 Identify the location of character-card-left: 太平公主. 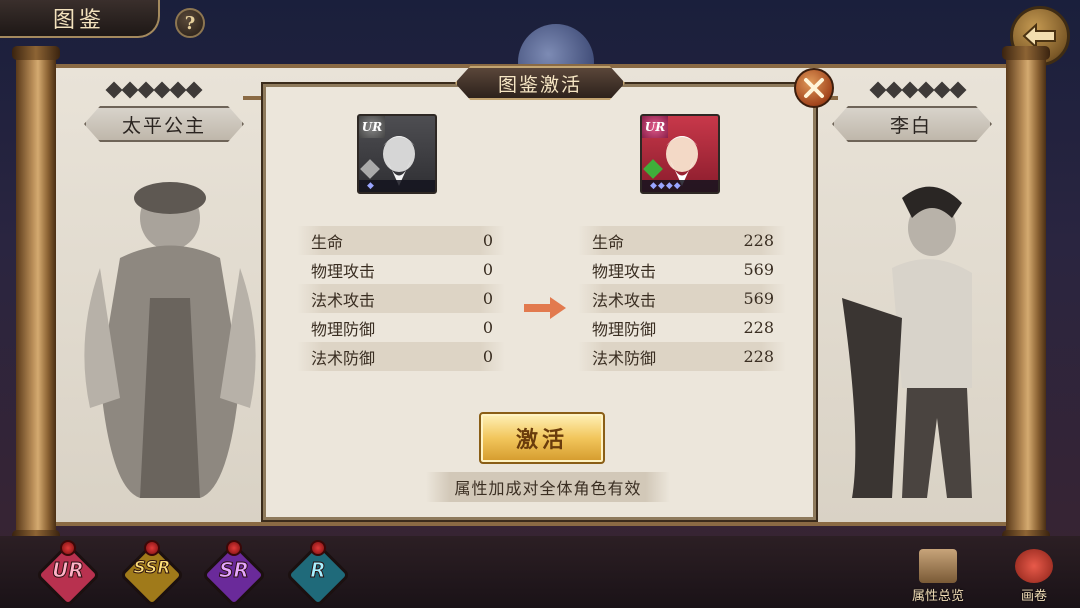
(167, 298).